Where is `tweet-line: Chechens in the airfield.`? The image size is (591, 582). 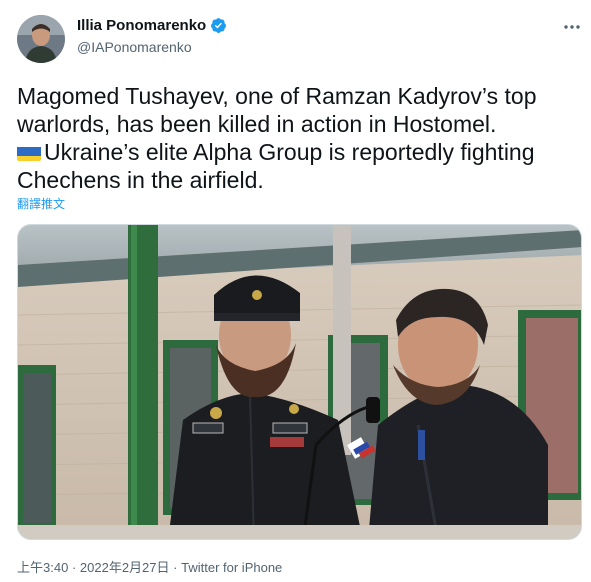 tweet-line: Chechens in the airfield. is located at coordinates (140, 180).